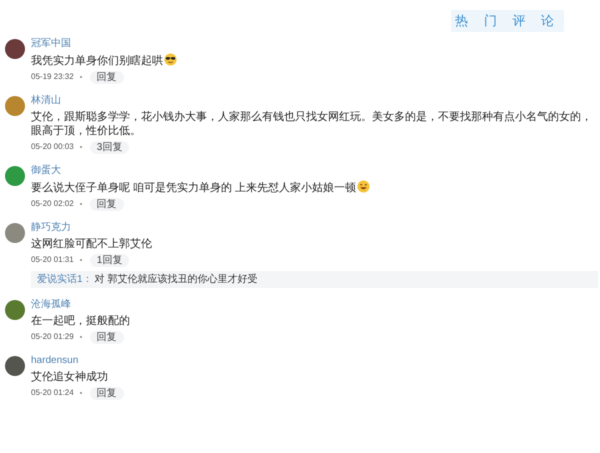  What do you see at coordinates (52, 77) in the screenshot?
I see `comment-time: 05-19 23:32` at bounding box center [52, 77].